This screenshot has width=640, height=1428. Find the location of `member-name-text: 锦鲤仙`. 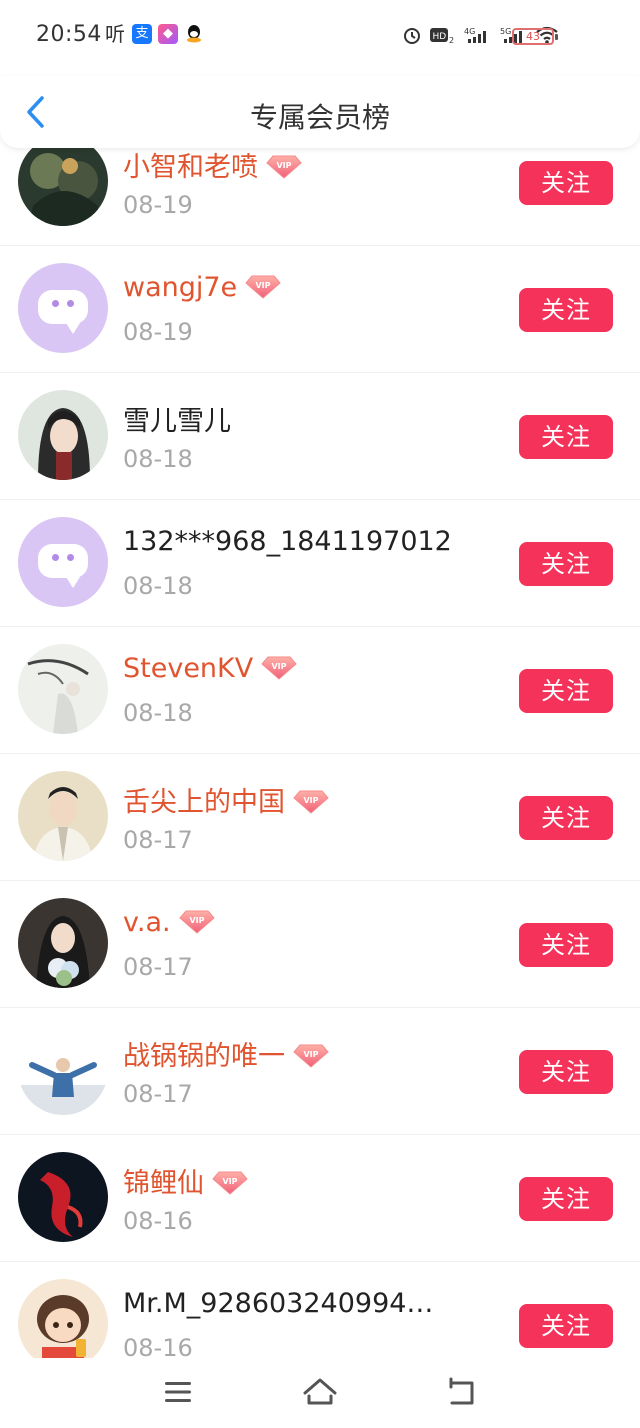

member-name-text: 锦鲤仙 is located at coordinates (163, 1183).